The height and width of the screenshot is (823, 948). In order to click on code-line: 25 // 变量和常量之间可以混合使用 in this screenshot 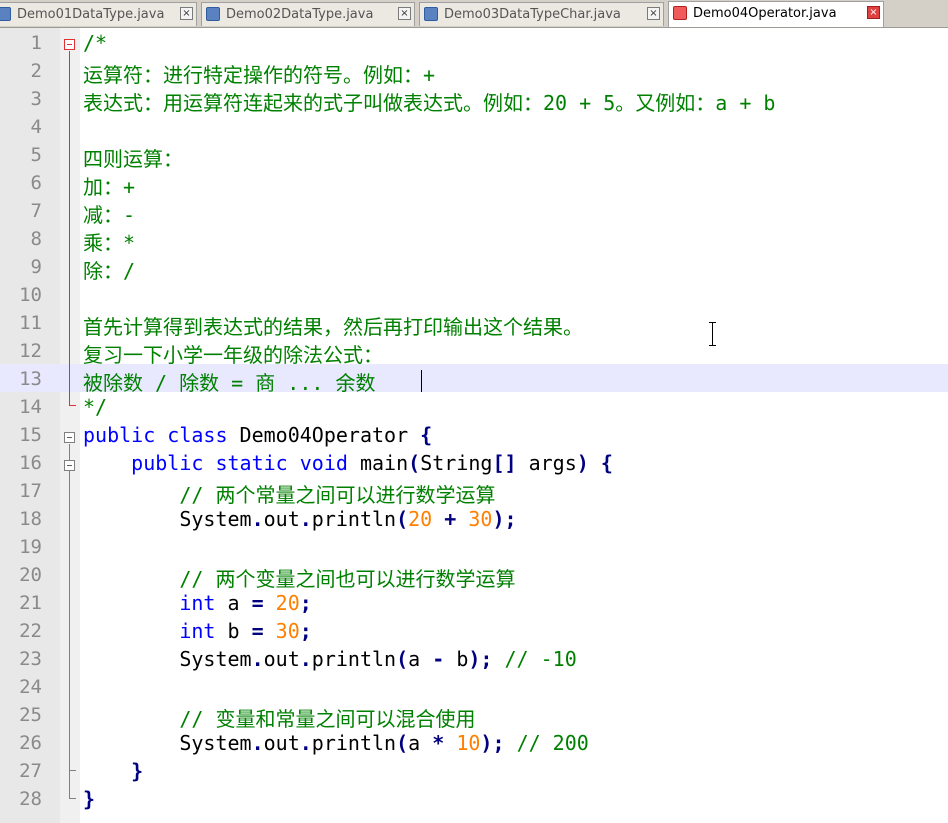, I will do `click(474, 715)`.